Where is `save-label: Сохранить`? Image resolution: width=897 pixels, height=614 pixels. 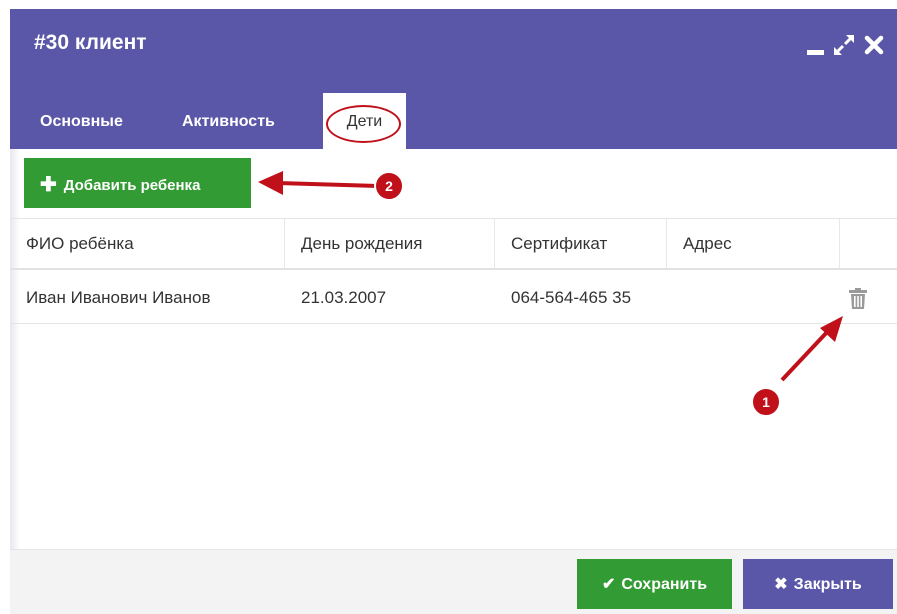
save-label: Сохранить is located at coordinates (664, 584).